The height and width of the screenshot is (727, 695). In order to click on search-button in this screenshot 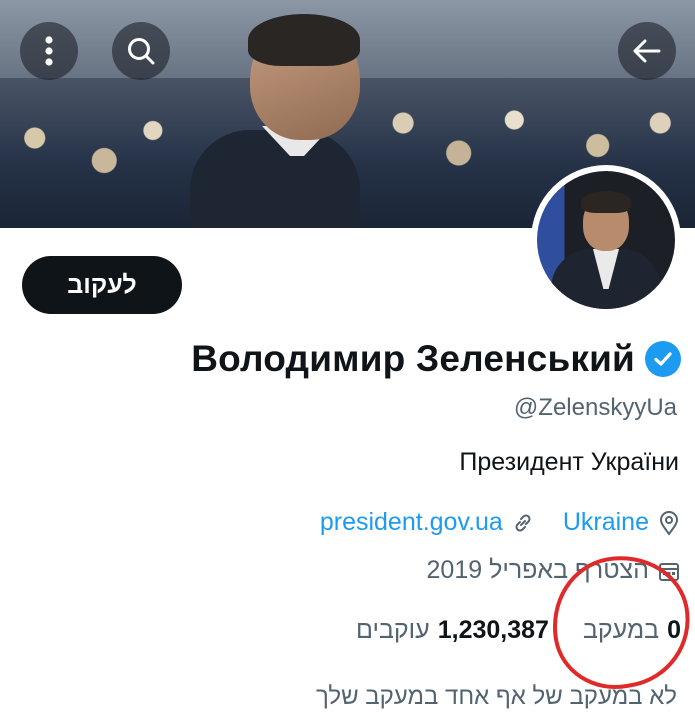, I will do `click(141, 51)`.